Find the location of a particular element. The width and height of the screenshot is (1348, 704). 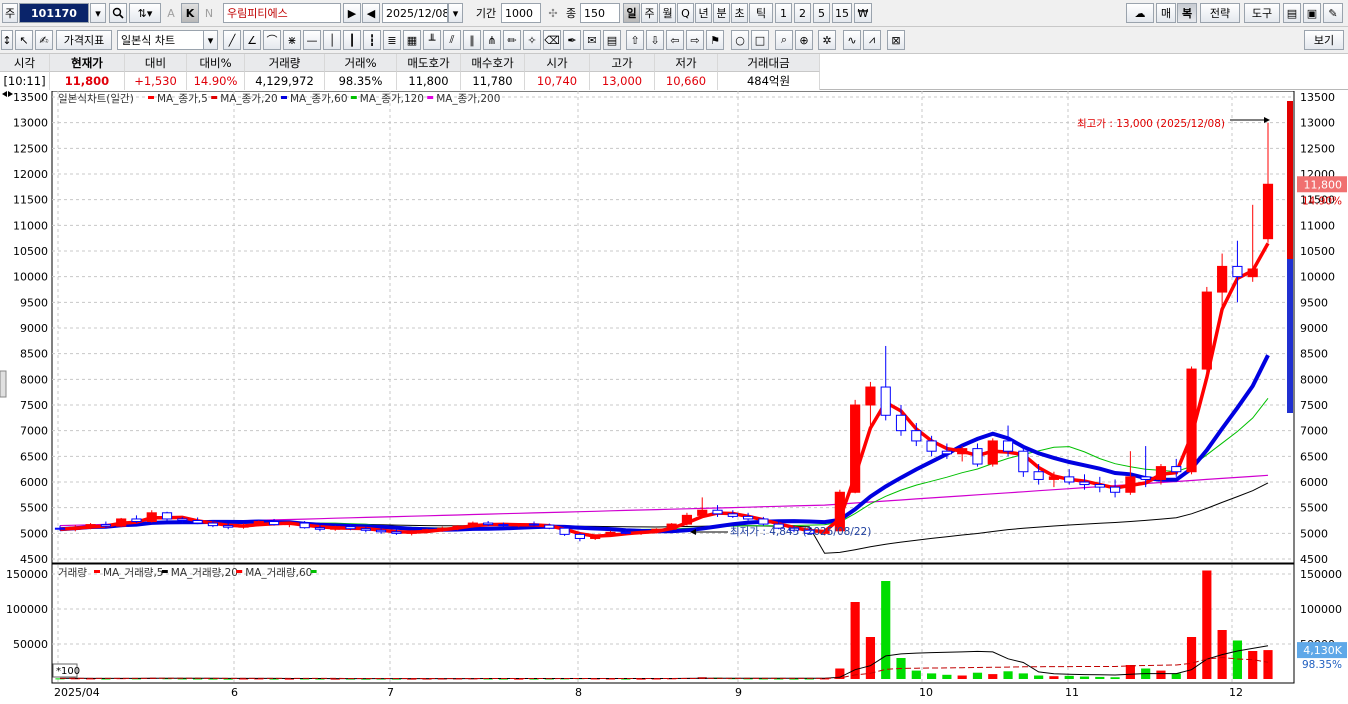

tools-button: 도구 is located at coordinates (1262, 13).